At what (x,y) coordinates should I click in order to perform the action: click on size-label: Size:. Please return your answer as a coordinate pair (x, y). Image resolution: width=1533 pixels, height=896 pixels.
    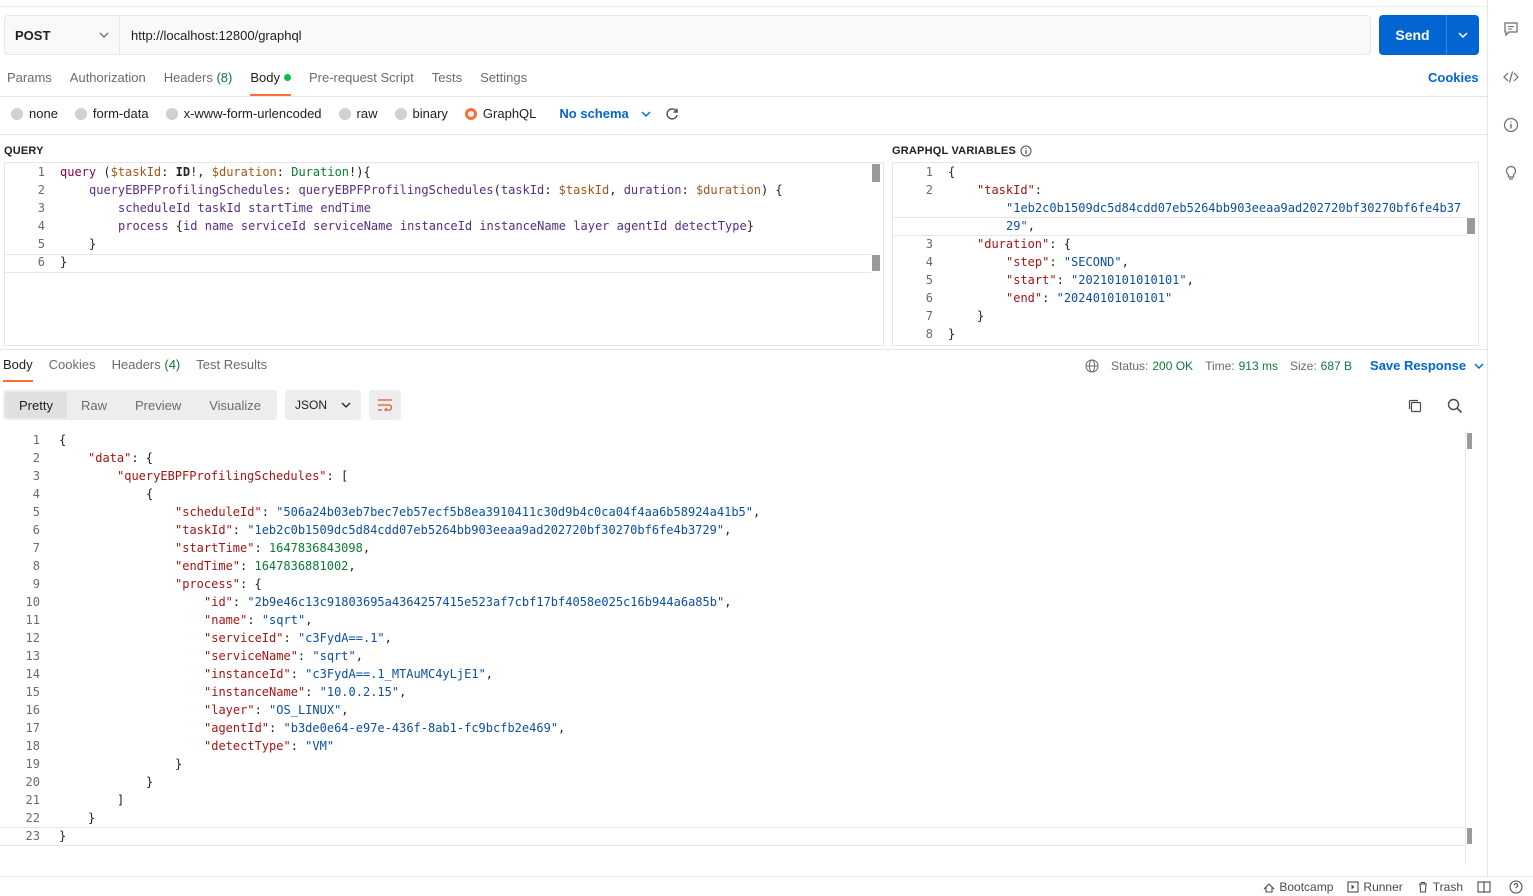
    Looking at the image, I should click on (1303, 365).